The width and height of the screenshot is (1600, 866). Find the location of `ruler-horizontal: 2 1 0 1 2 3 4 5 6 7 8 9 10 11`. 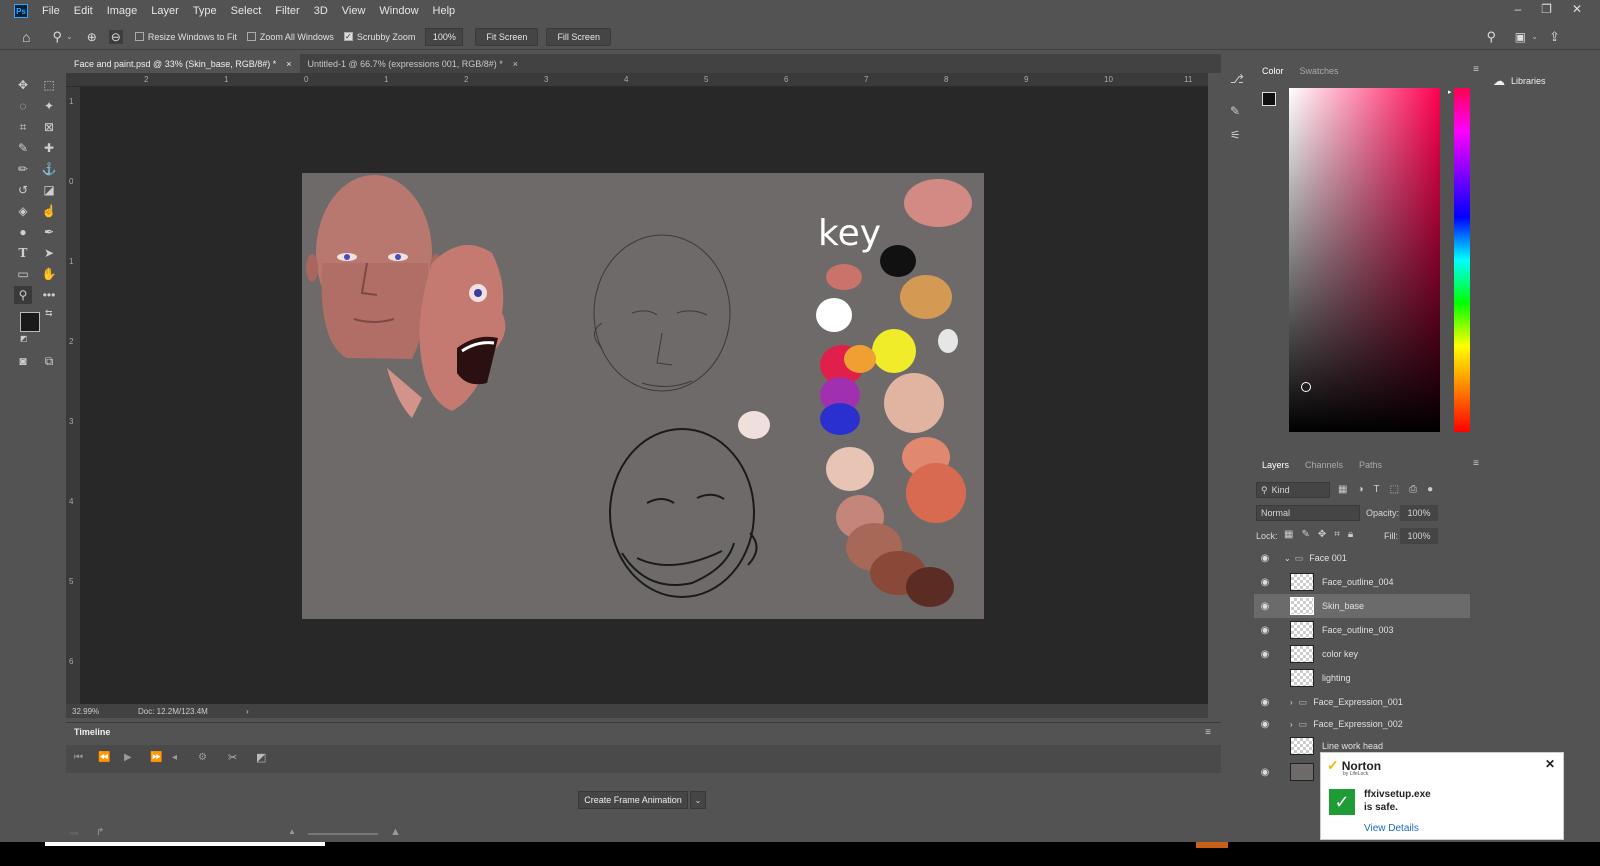

ruler-horizontal: 2 1 0 1 2 3 4 5 6 7 8 9 10 11 is located at coordinates (637, 80).